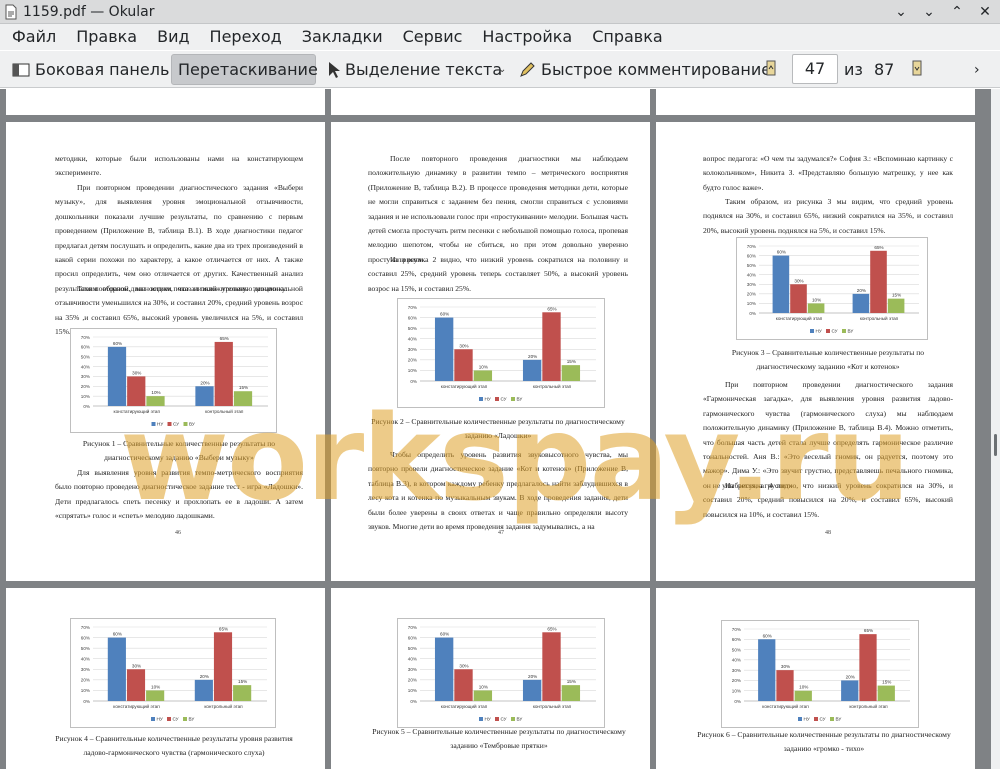 Image resolution: width=1000 pixels, height=769 pixels. I want to click on menu-tools: Сервис, so click(431, 37).